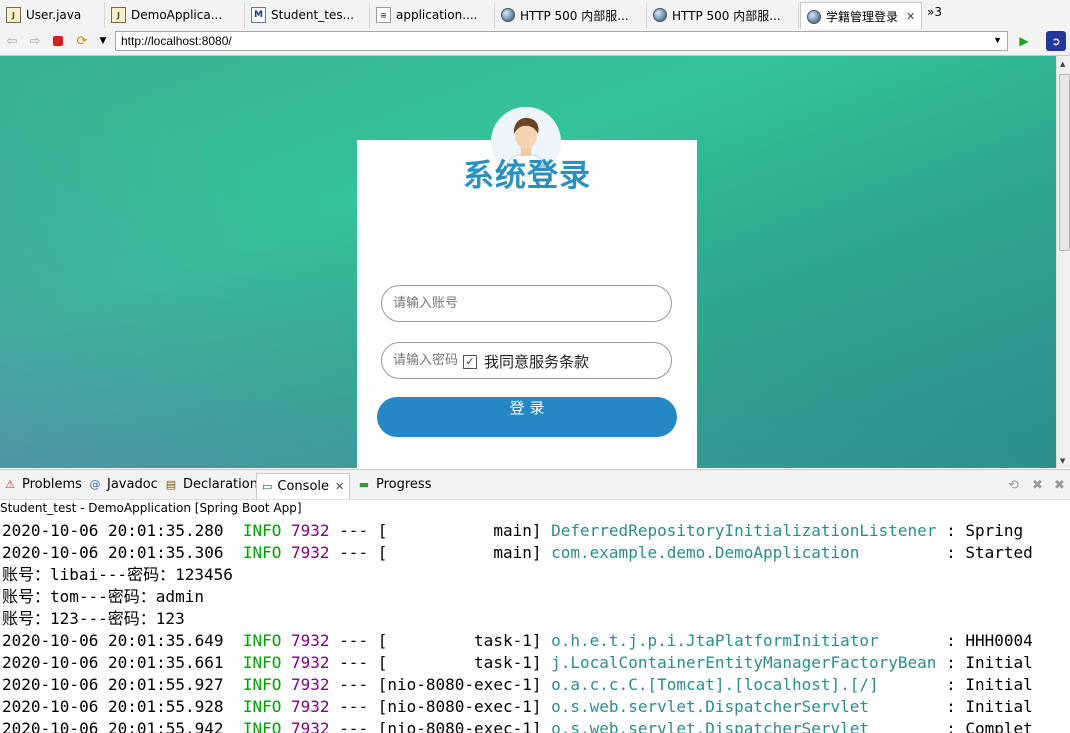 Image resolution: width=1070 pixels, height=733 pixels. Describe the element at coordinates (744, 662) in the screenshot. I see `log-logger: j.LocalContainerEntityManagerFactoryBean` at that location.